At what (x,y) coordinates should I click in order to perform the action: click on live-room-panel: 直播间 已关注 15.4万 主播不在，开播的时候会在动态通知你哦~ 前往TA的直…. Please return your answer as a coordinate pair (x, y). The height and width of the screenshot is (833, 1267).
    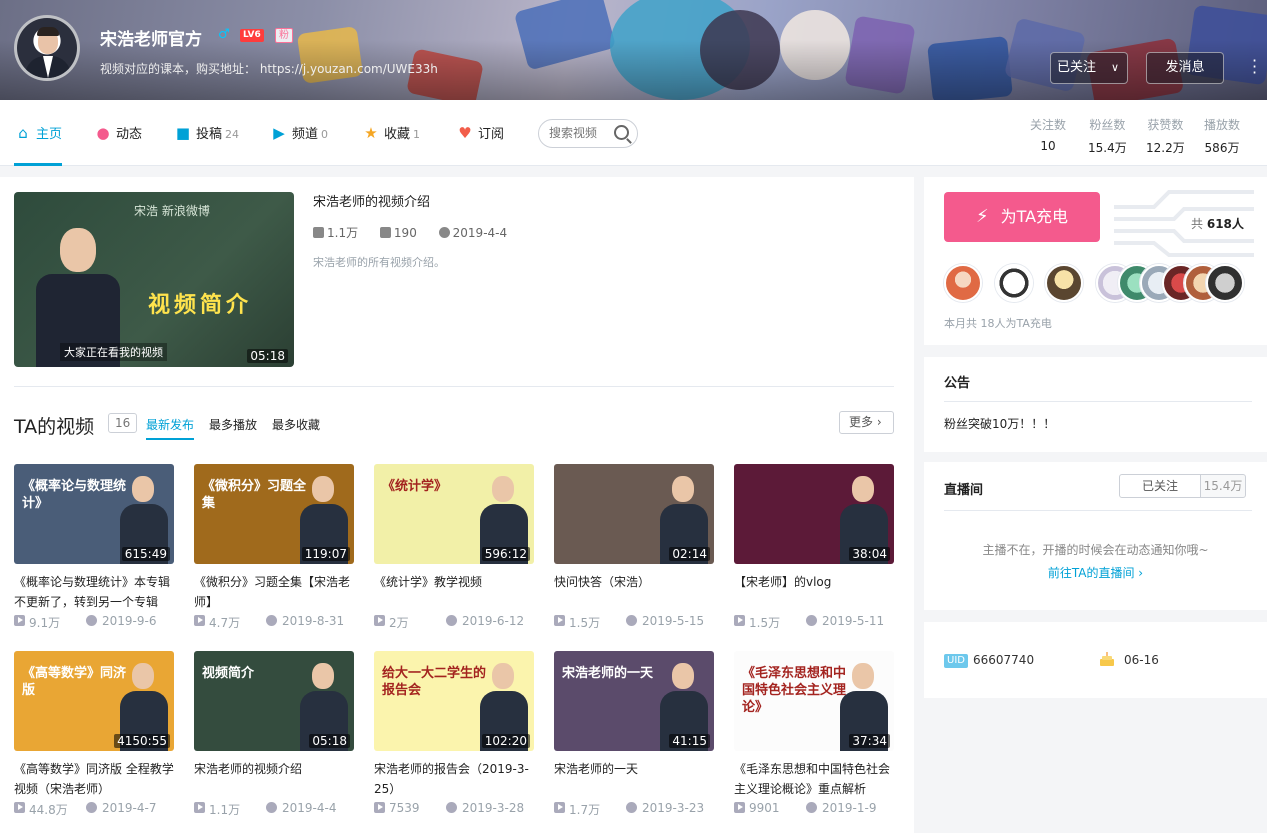
    Looking at the image, I should click on (1095, 536).